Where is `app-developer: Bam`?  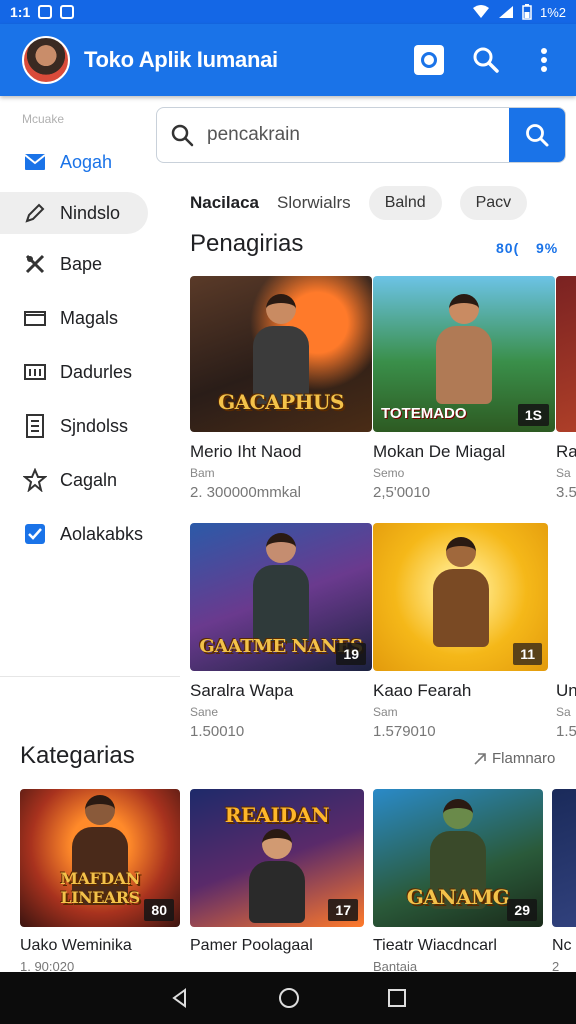
app-developer: Bam is located at coordinates (202, 473).